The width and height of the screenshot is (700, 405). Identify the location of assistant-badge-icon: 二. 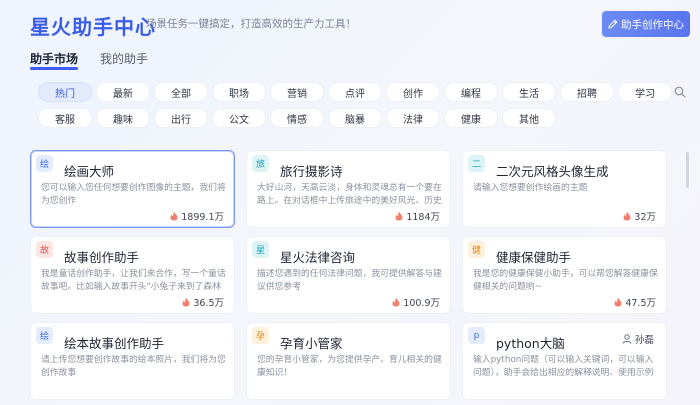
(476, 163).